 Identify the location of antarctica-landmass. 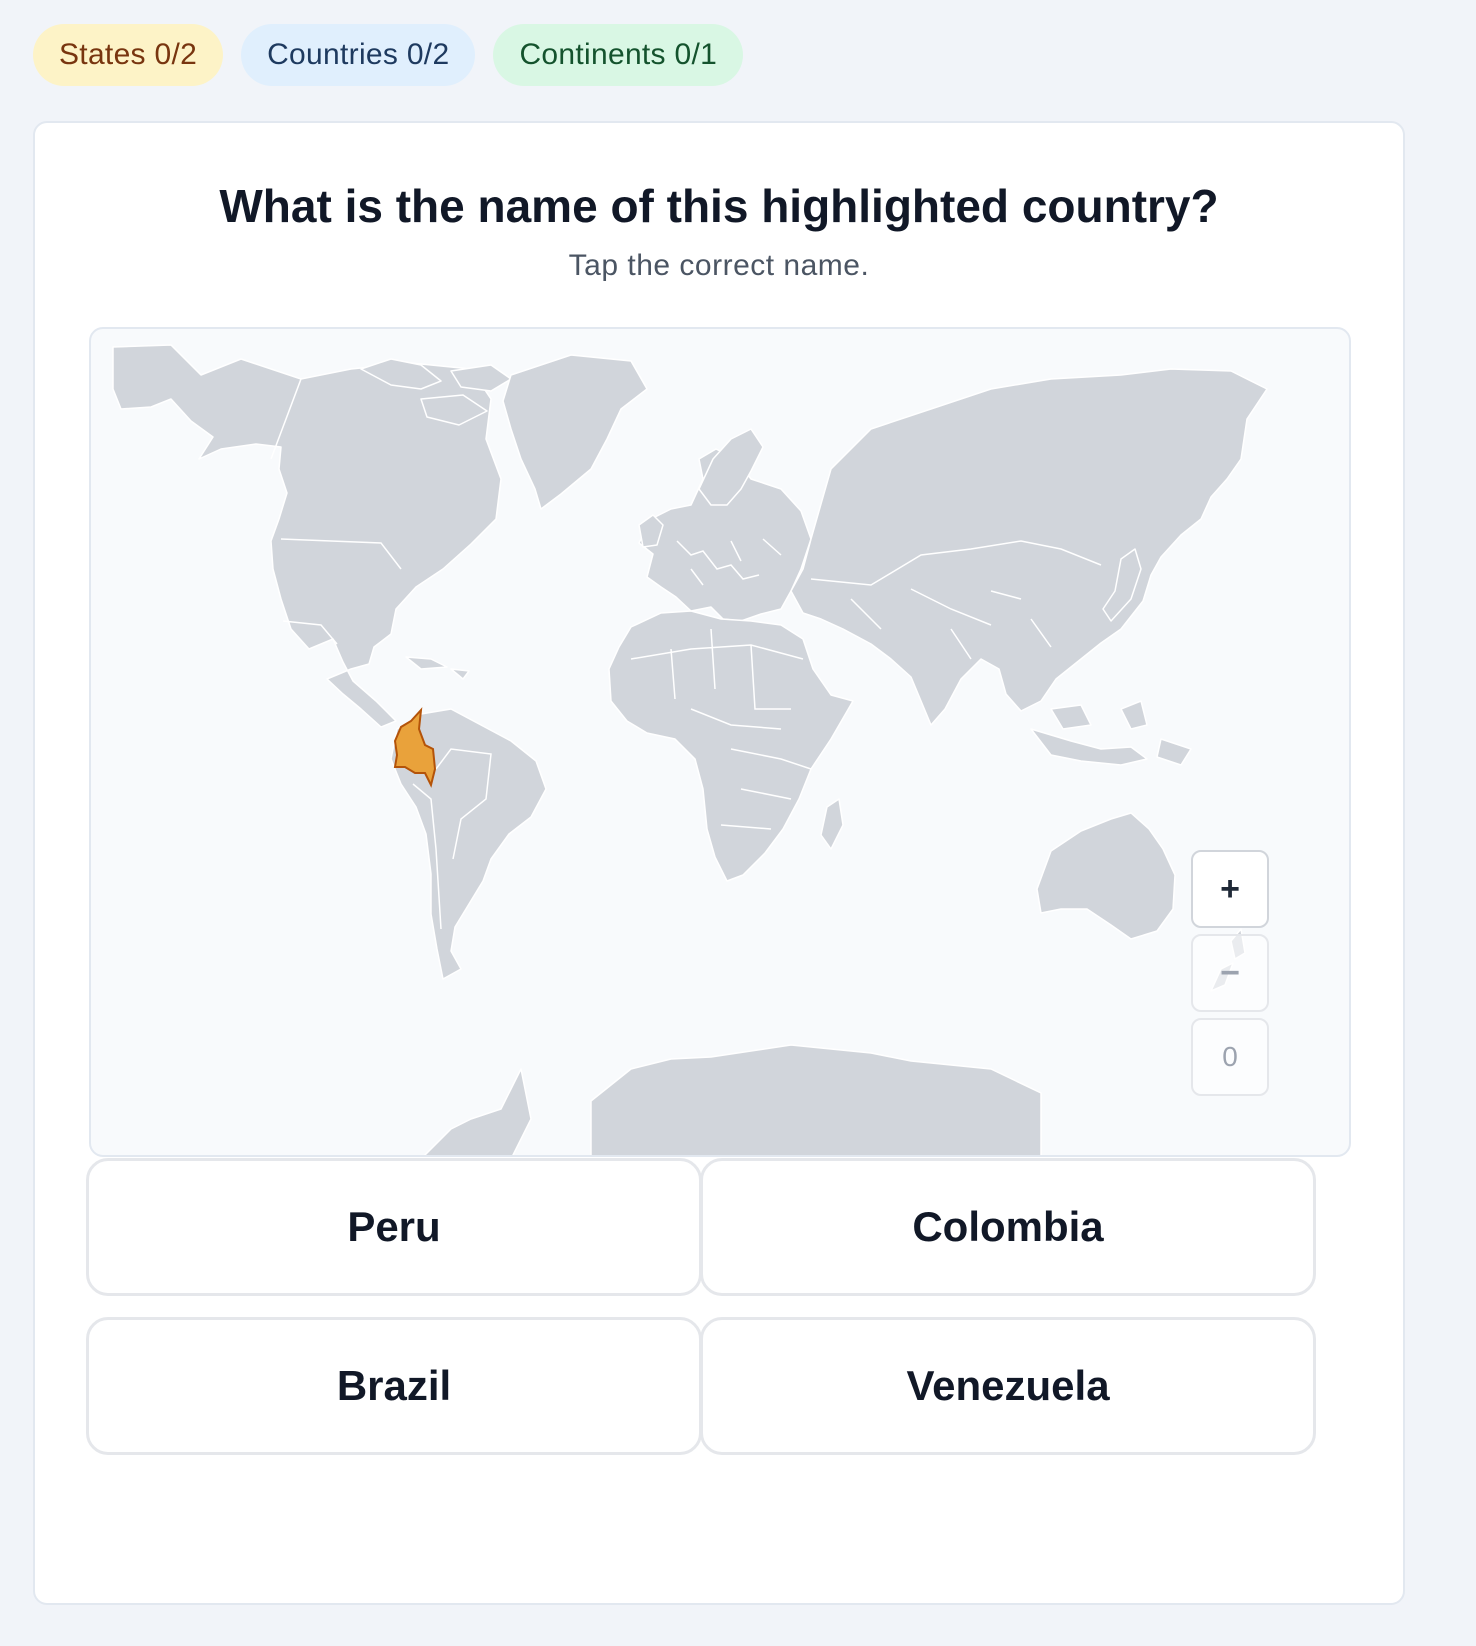
(732, 1099).